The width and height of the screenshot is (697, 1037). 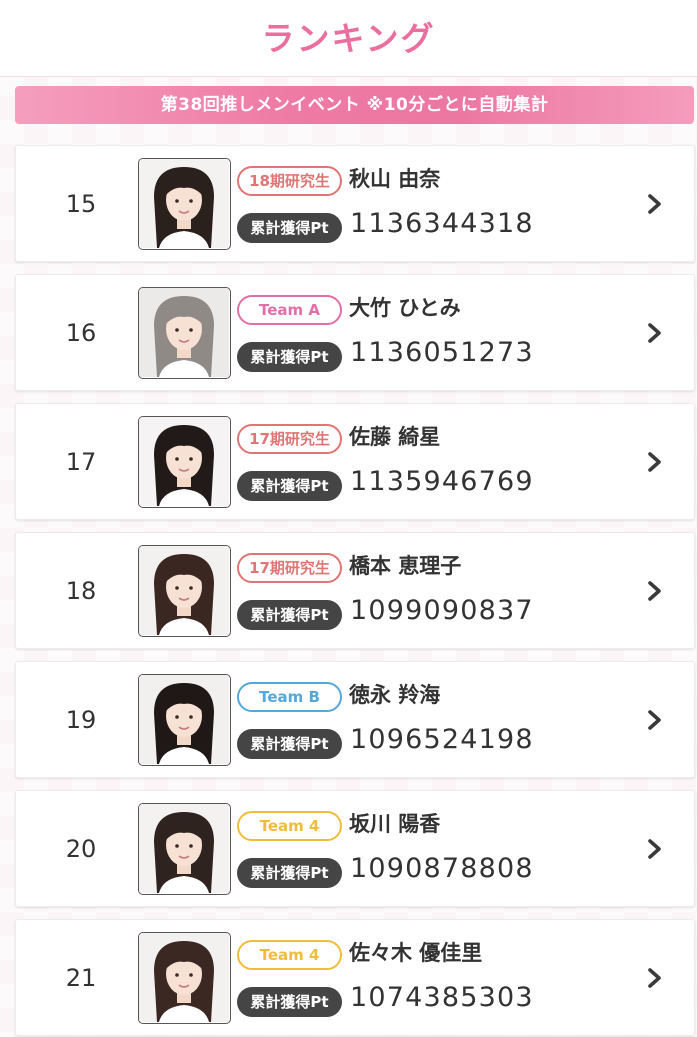 What do you see at coordinates (355, 203) in the screenshot?
I see `ranking-card: 15 18期研究生 秋山 由奈 累計獲得Pt 1136344318` at bounding box center [355, 203].